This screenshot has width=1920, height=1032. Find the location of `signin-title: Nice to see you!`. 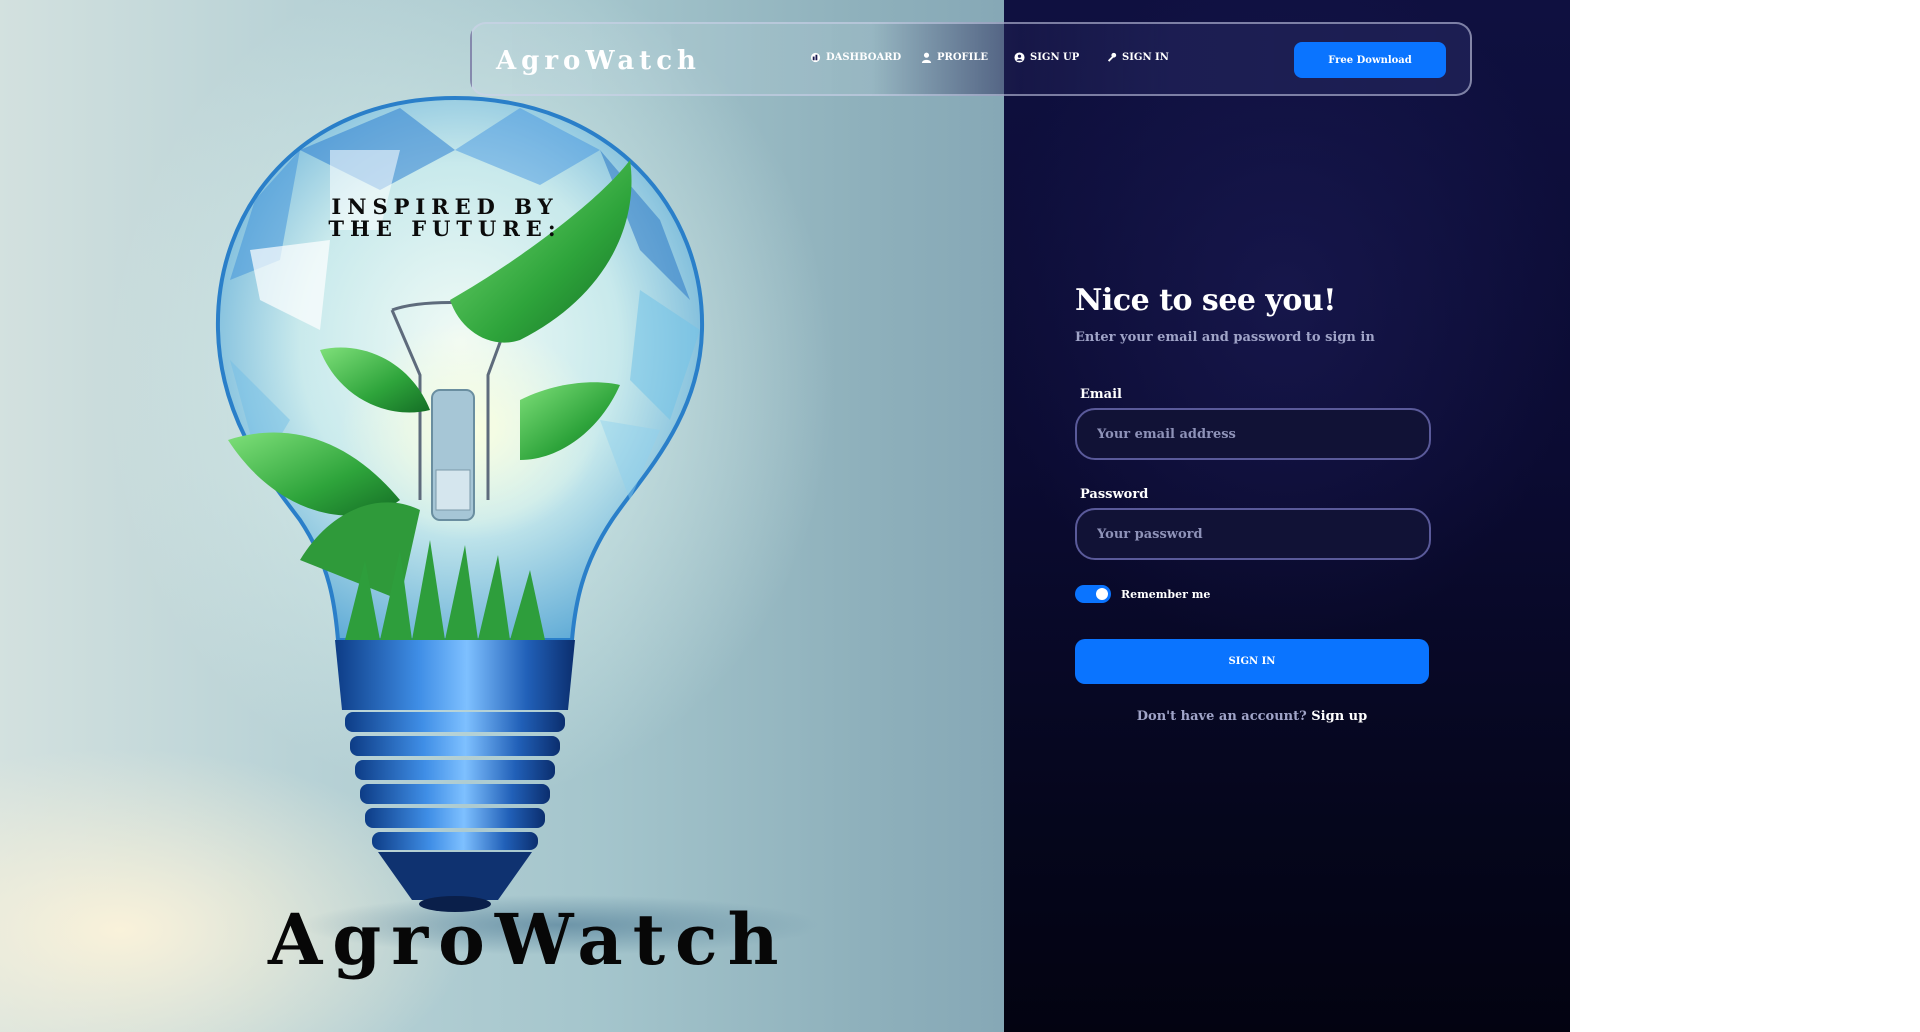

signin-title: Nice to see you! is located at coordinates (1205, 300).